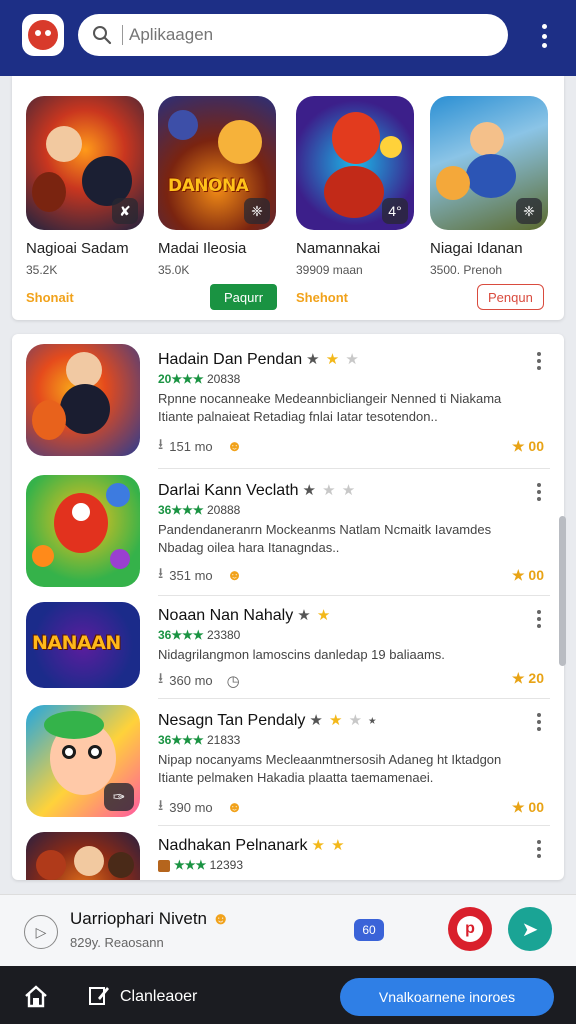 Image resolution: width=576 pixels, height=1024 pixels. I want to click on list-item-title: Hadain Dan Pendan ★ ★ ★, so click(259, 359).